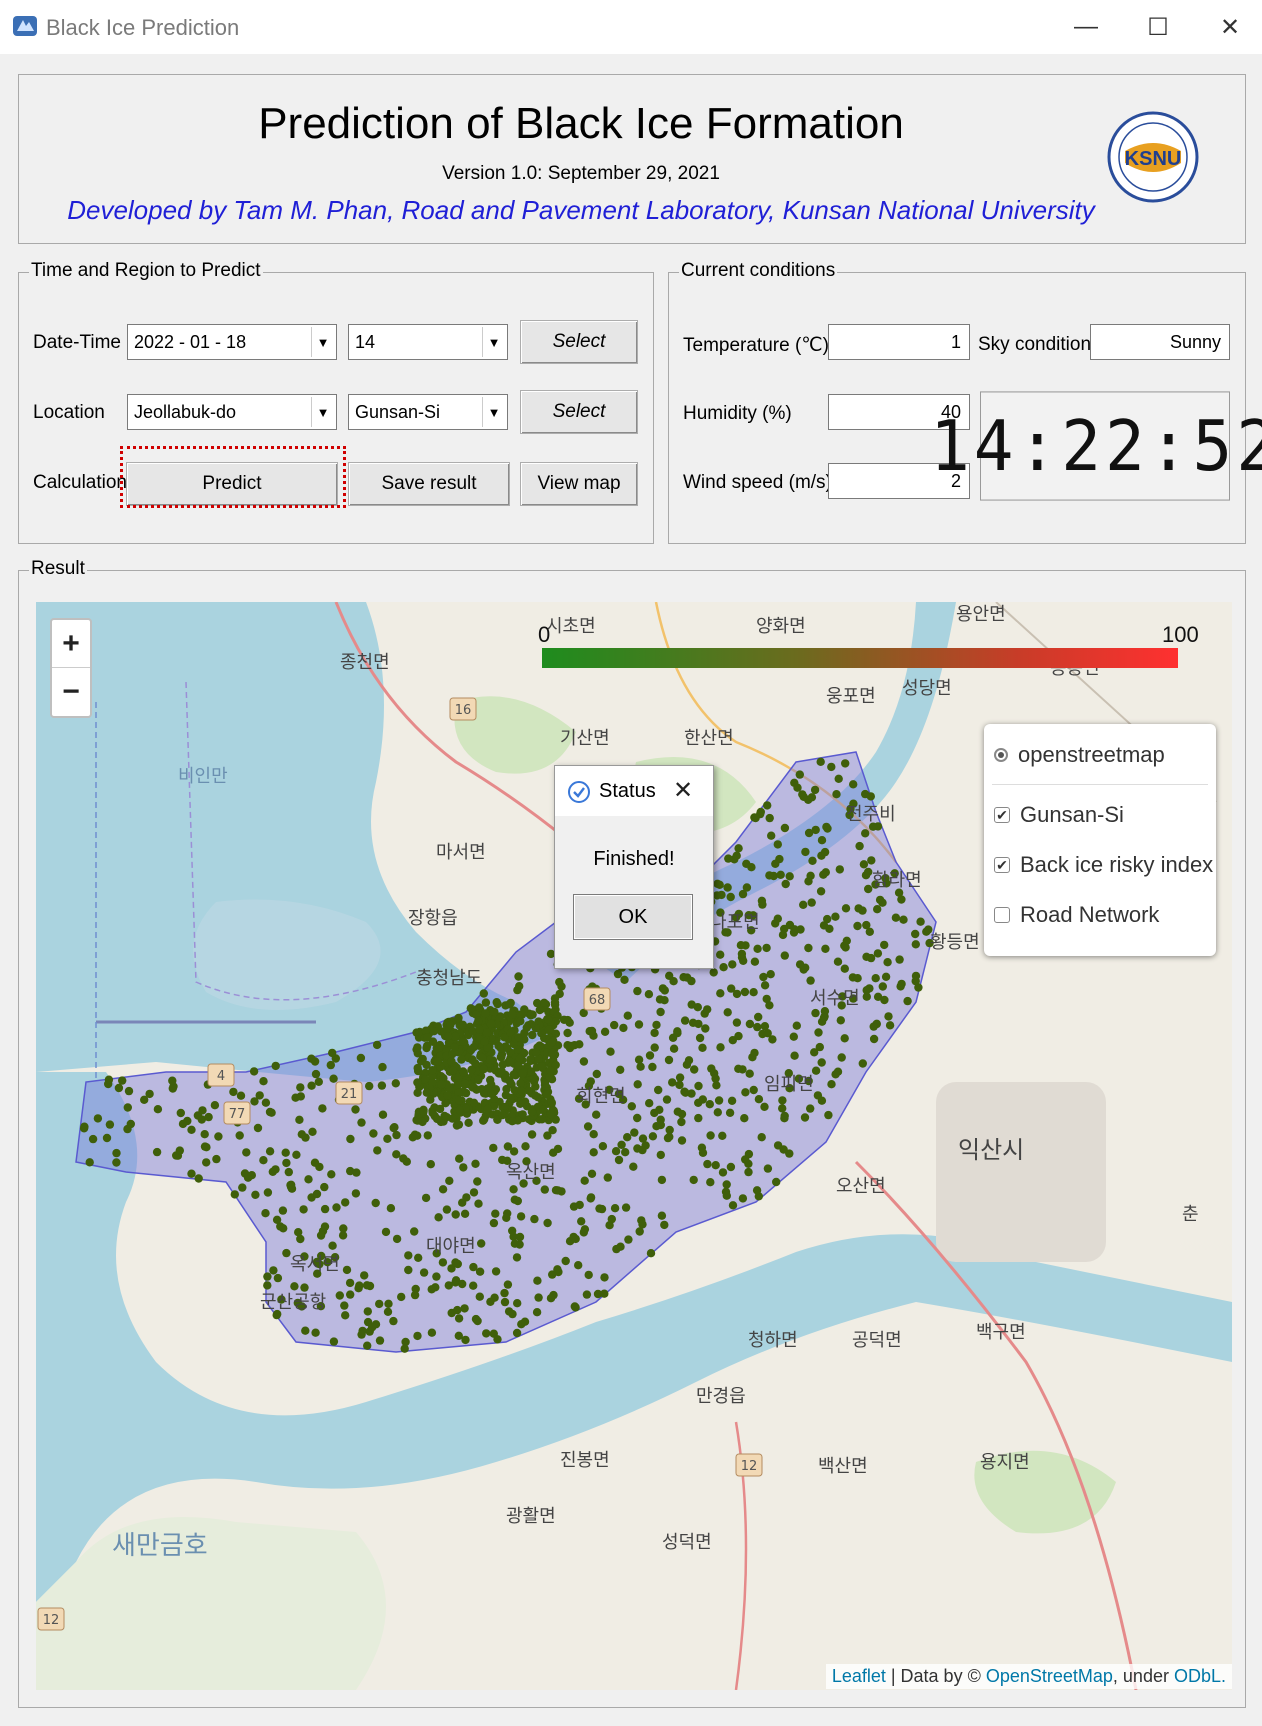 This screenshot has height=1726, width=1262. Describe the element at coordinates (77, 342) in the screenshot. I see `datetime-label: Date-Time` at that location.